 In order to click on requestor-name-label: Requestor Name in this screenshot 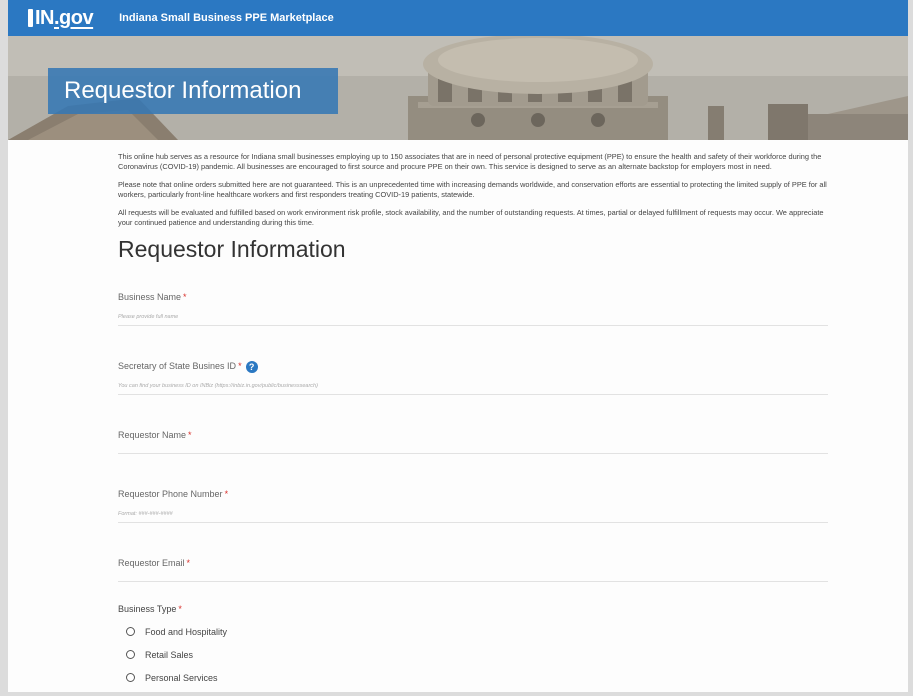, I will do `click(152, 435)`.